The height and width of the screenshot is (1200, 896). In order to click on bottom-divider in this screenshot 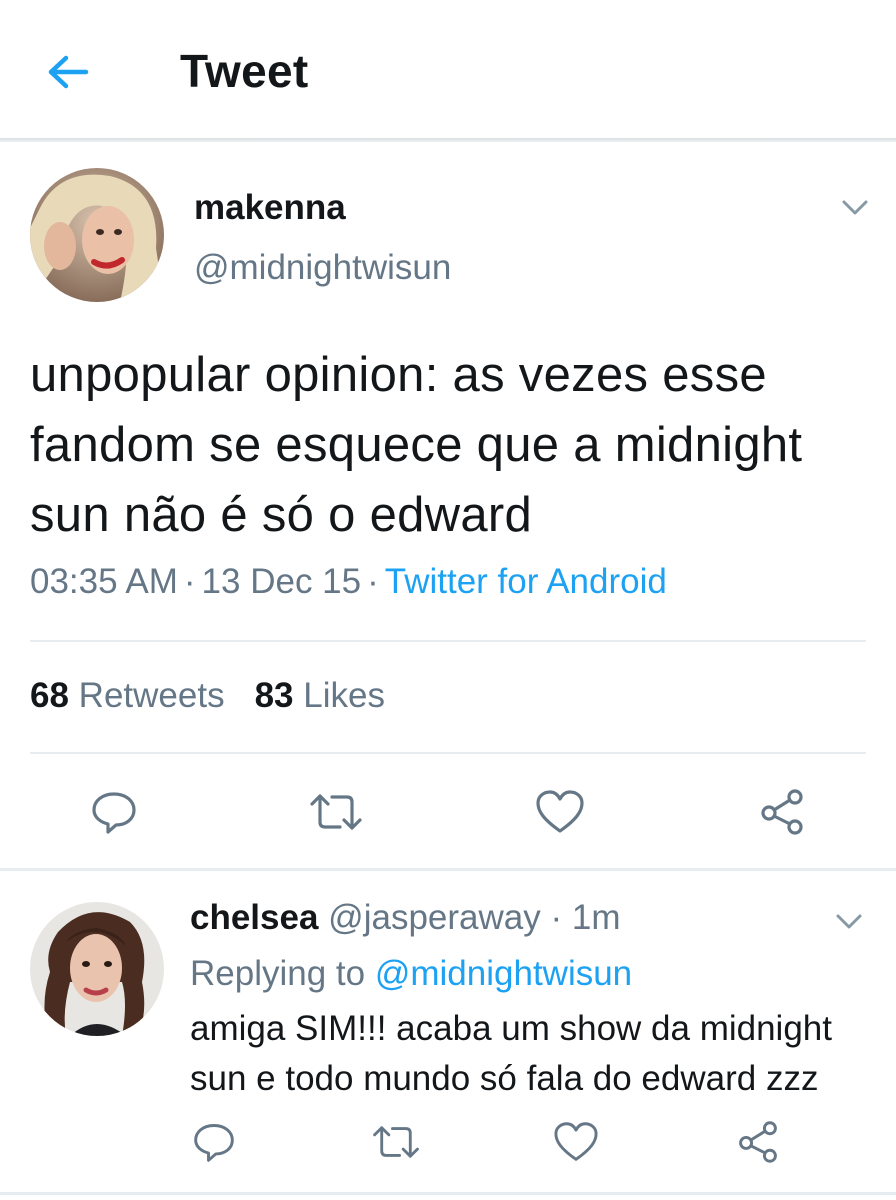, I will do `click(448, 1193)`.